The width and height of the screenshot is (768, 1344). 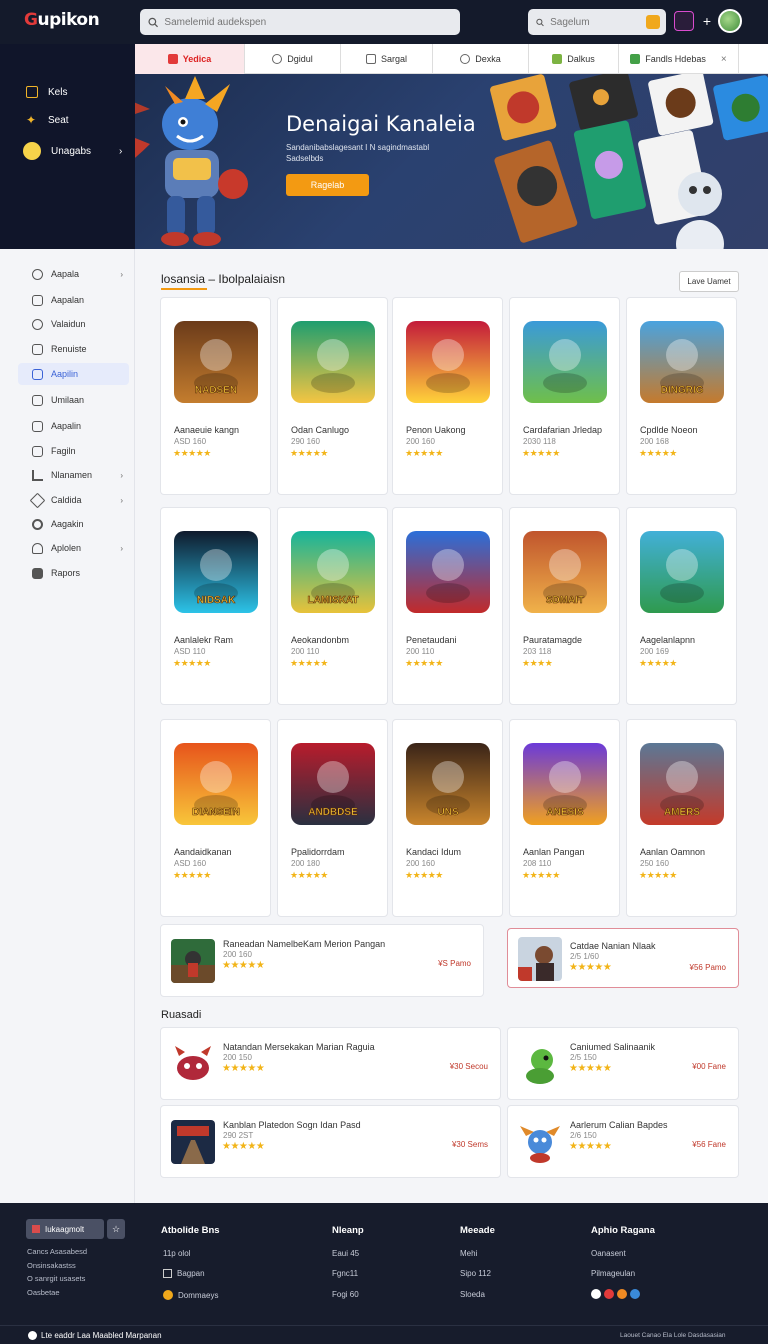 What do you see at coordinates (62, 20) in the screenshot?
I see `app-logo: Gupikon` at bounding box center [62, 20].